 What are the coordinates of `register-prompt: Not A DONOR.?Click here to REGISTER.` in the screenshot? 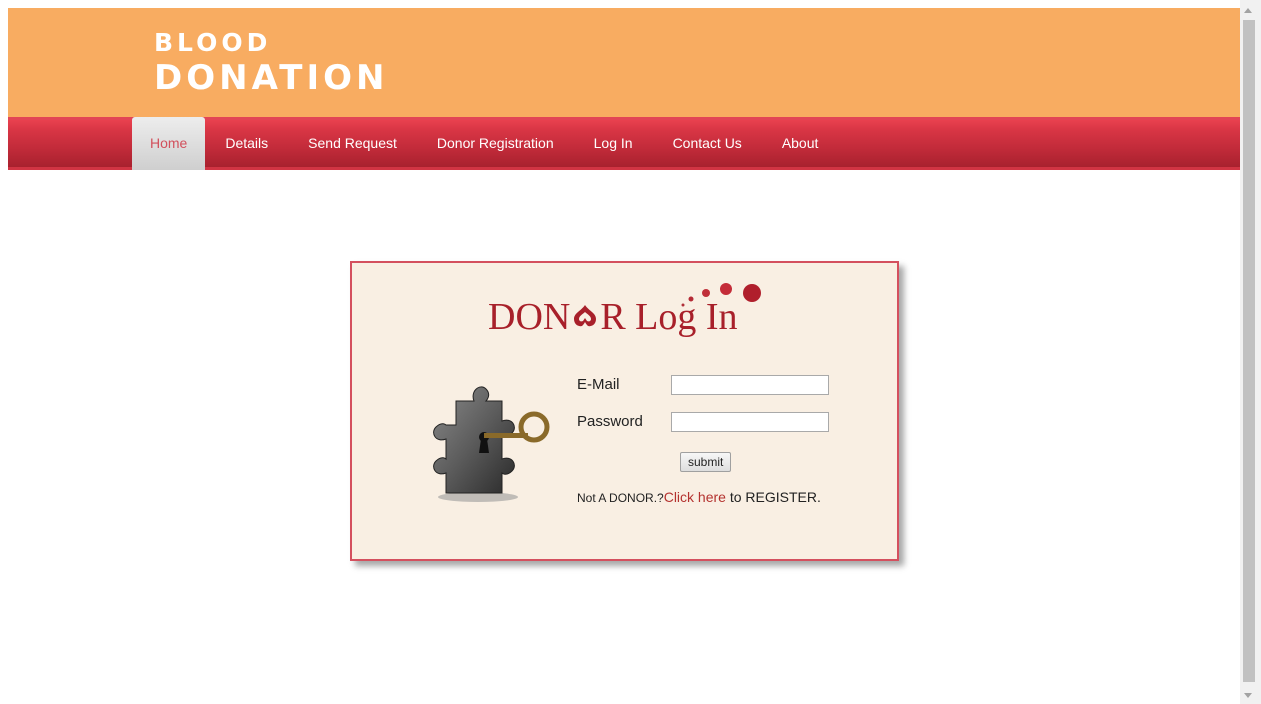 It's located at (699, 498).